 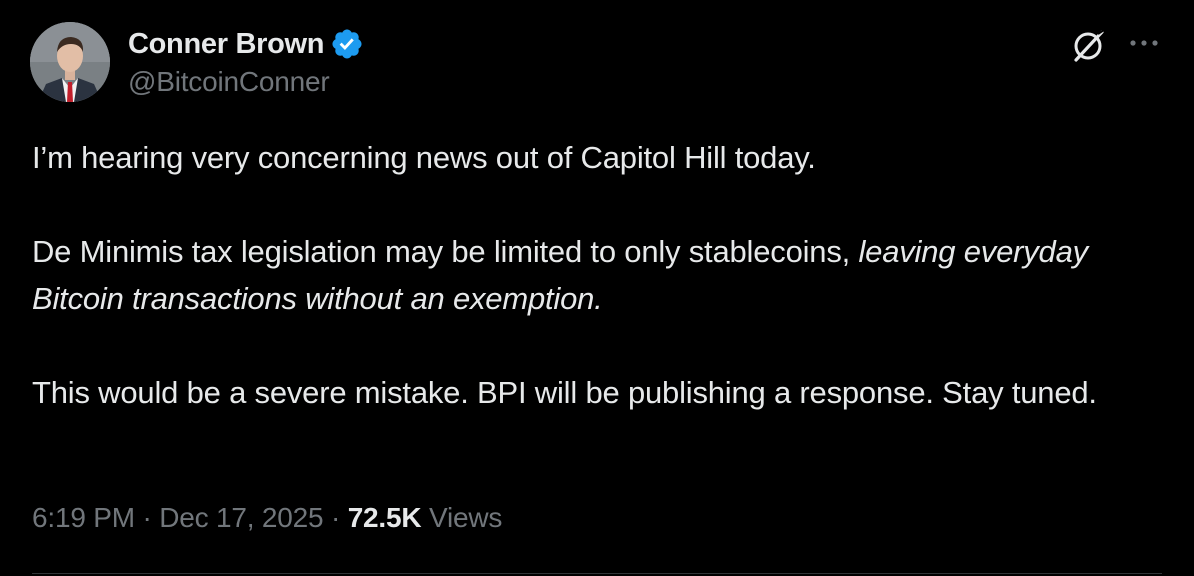 What do you see at coordinates (385, 517) in the screenshot?
I see `views-count: 72.5K` at bounding box center [385, 517].